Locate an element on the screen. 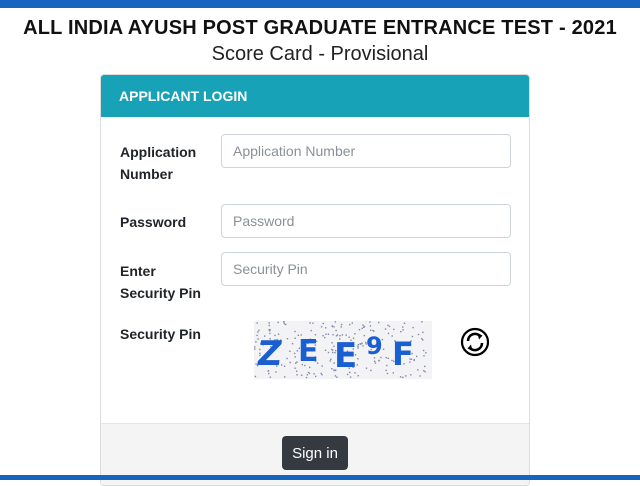 The width and height of the screenshot is (640, 486). application-number-input is located at coordinates (366, 151).